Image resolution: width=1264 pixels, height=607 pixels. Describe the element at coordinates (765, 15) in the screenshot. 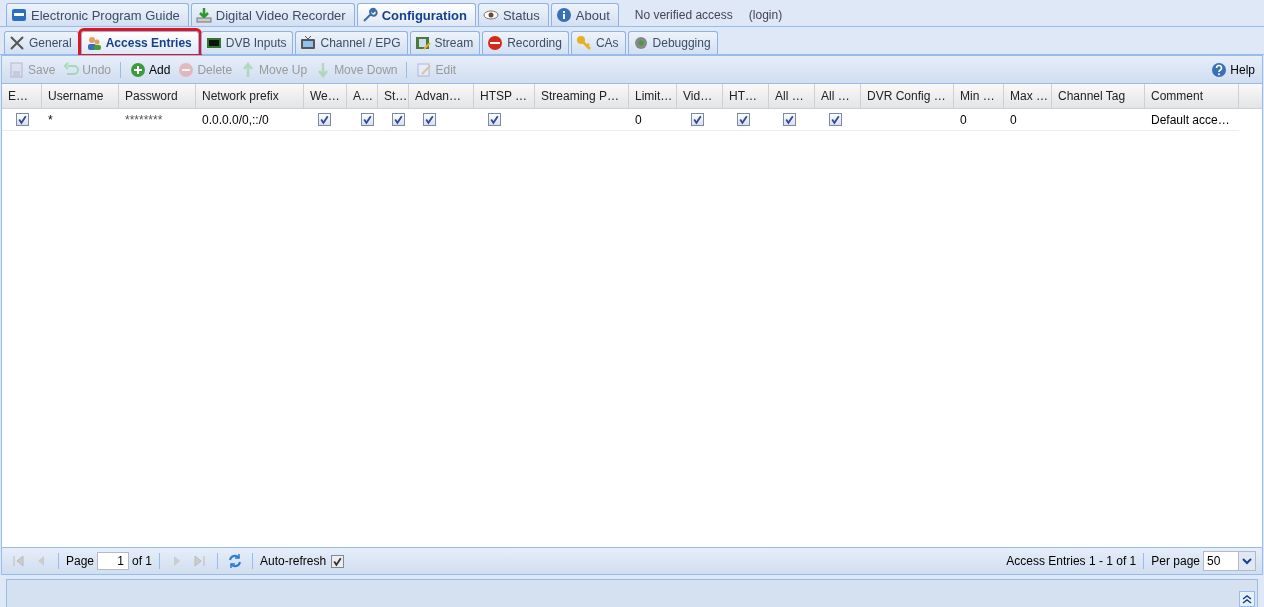

I see `login-link: (login)` at that location.